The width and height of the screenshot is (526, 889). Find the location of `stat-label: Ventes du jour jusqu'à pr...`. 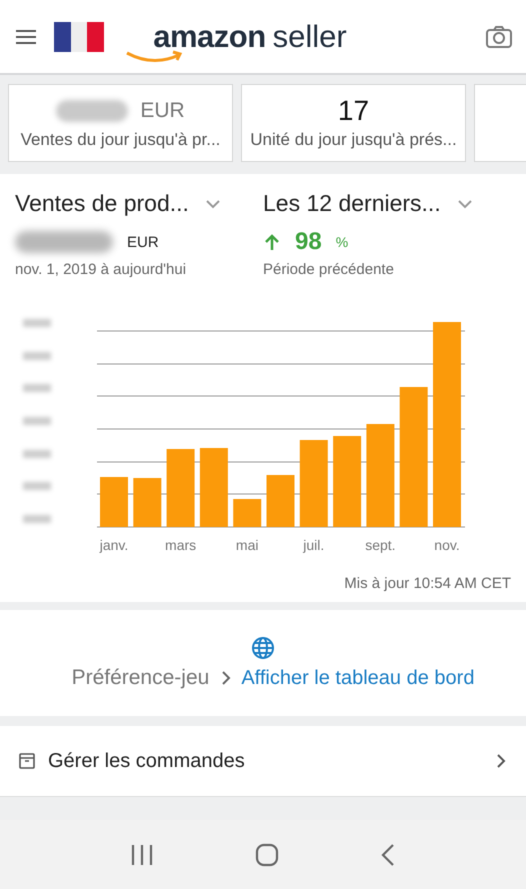

stat-label: Ventes du jour jusqu'à pr... is located at coordinates (120, 140).